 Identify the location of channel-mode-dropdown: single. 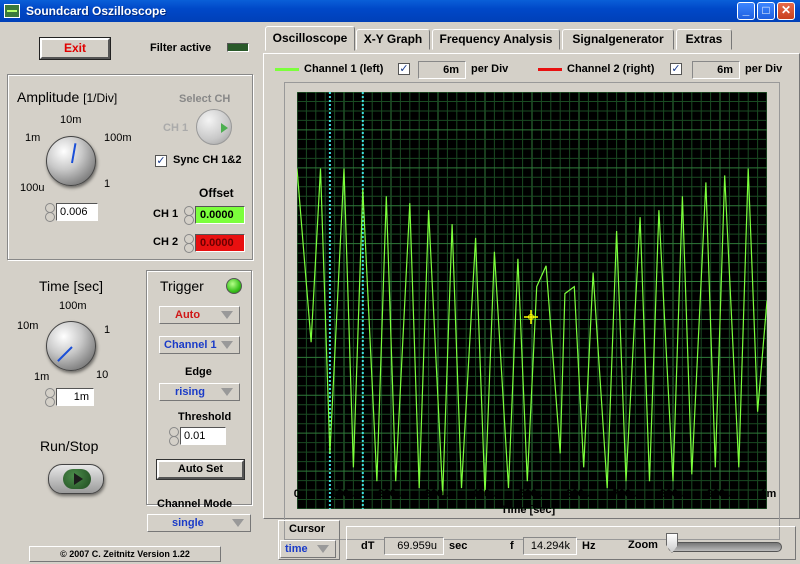
(199, 523).